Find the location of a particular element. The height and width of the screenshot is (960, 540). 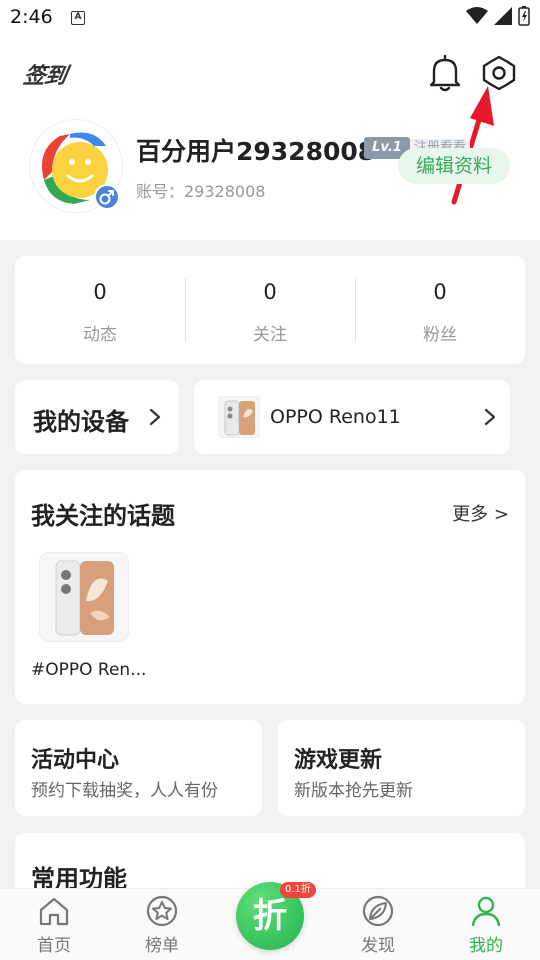

device-oppo-reno11: OPPO Reno11 is located at coordinates (352, 417).